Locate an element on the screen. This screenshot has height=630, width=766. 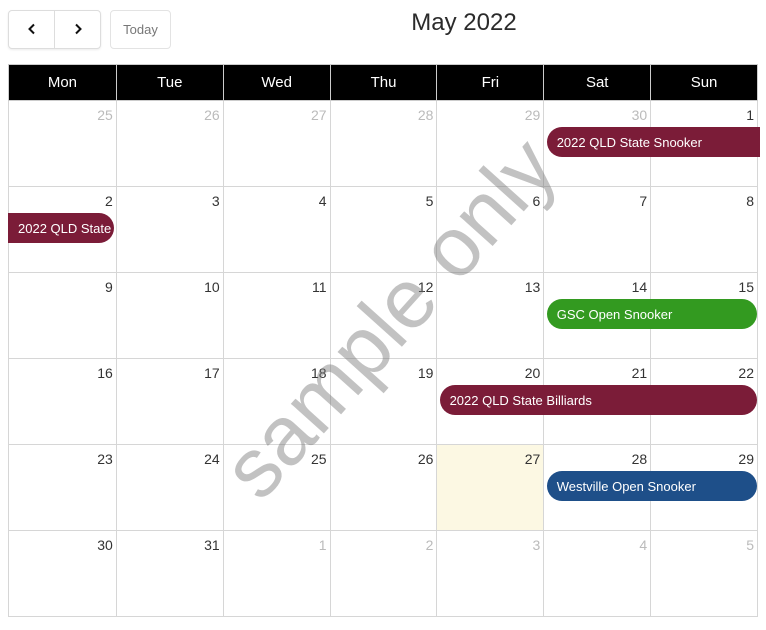
day-number: 21 is located at coordinates (640, 373).